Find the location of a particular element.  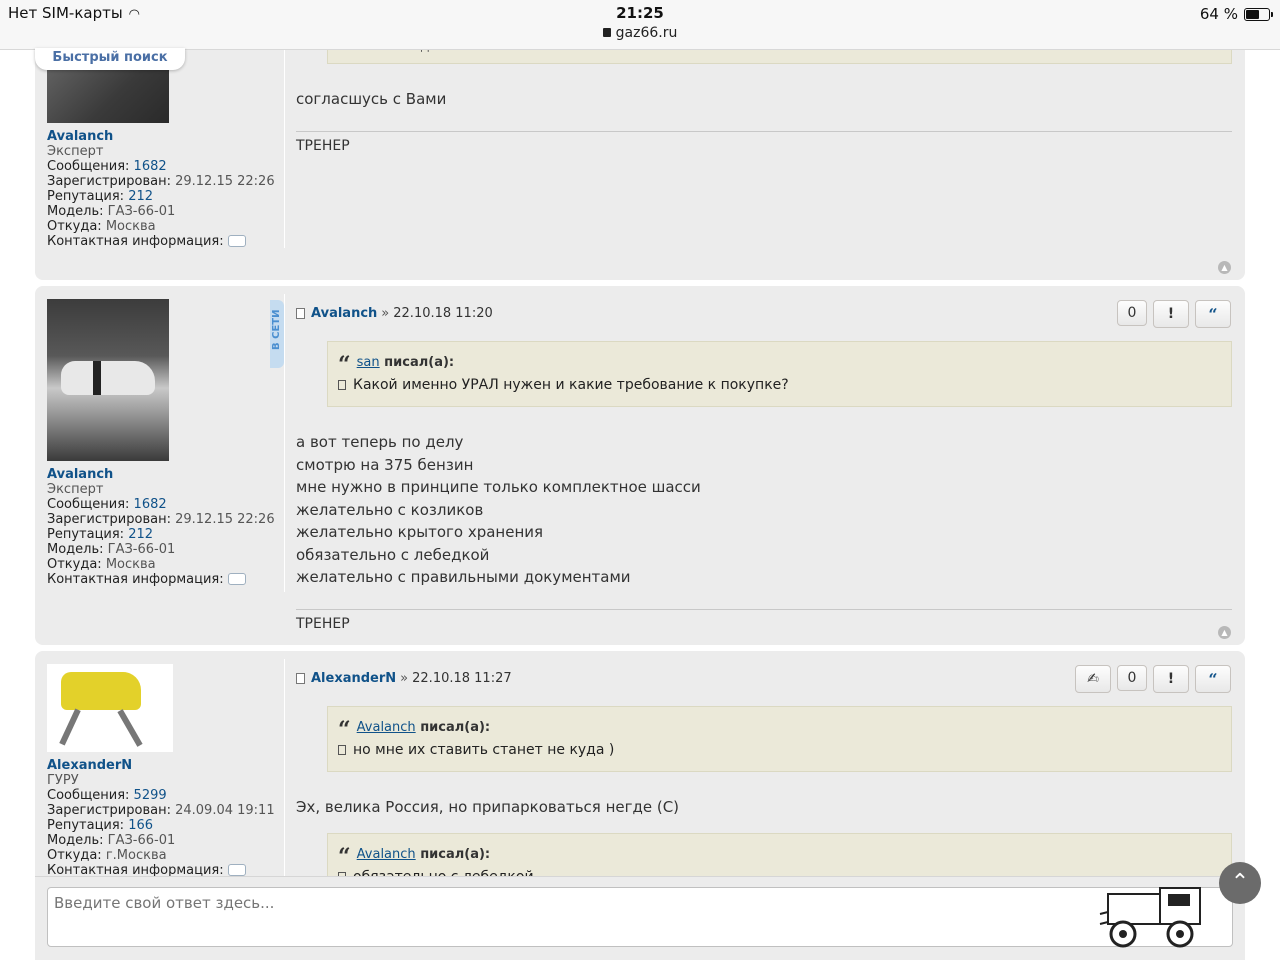

post-date: 22.10.18 11:20 is located at coordinates (443, 313).